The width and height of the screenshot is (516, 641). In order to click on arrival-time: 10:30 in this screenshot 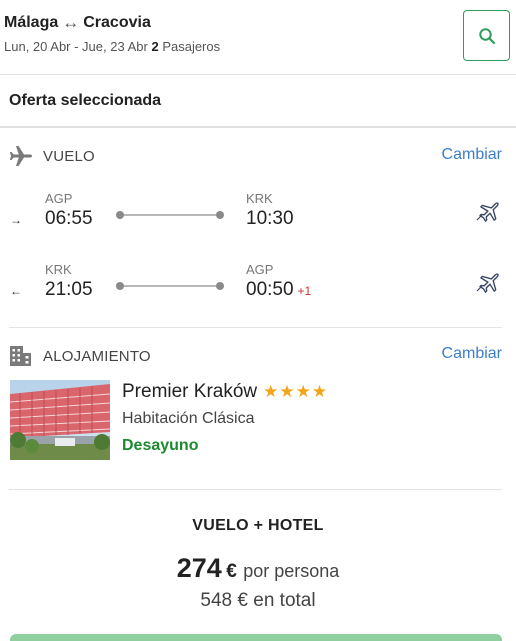, I will do `click(270, 219)`.